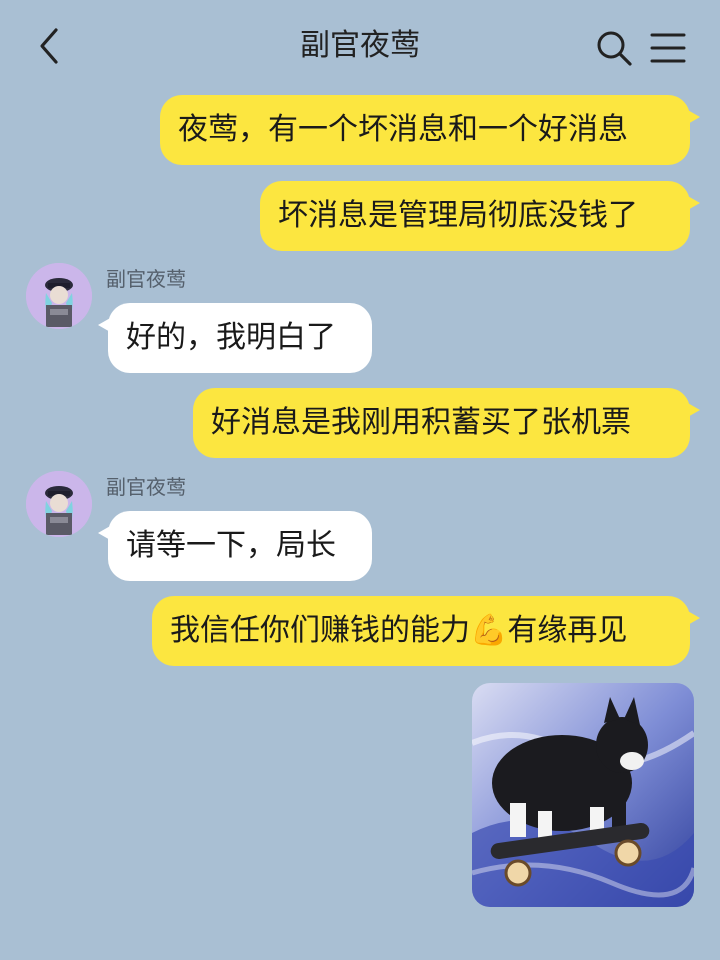 The width and height of the screenshot is (720, 960). I want to click on incoming-message-bubble: 请等一下，局长, so click(235, 546).